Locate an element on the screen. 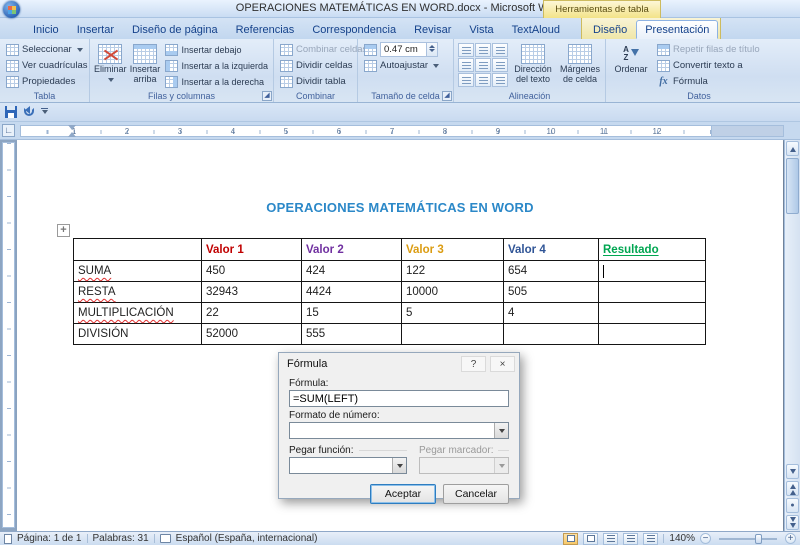 This screenshot has width=800, height=545. align-top-center-button is located at coordinates (483, 50).